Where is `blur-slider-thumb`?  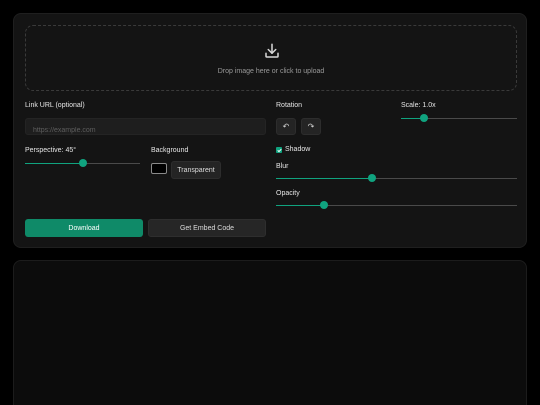 blur-slider-thumb is located at coordinates (372, 178).